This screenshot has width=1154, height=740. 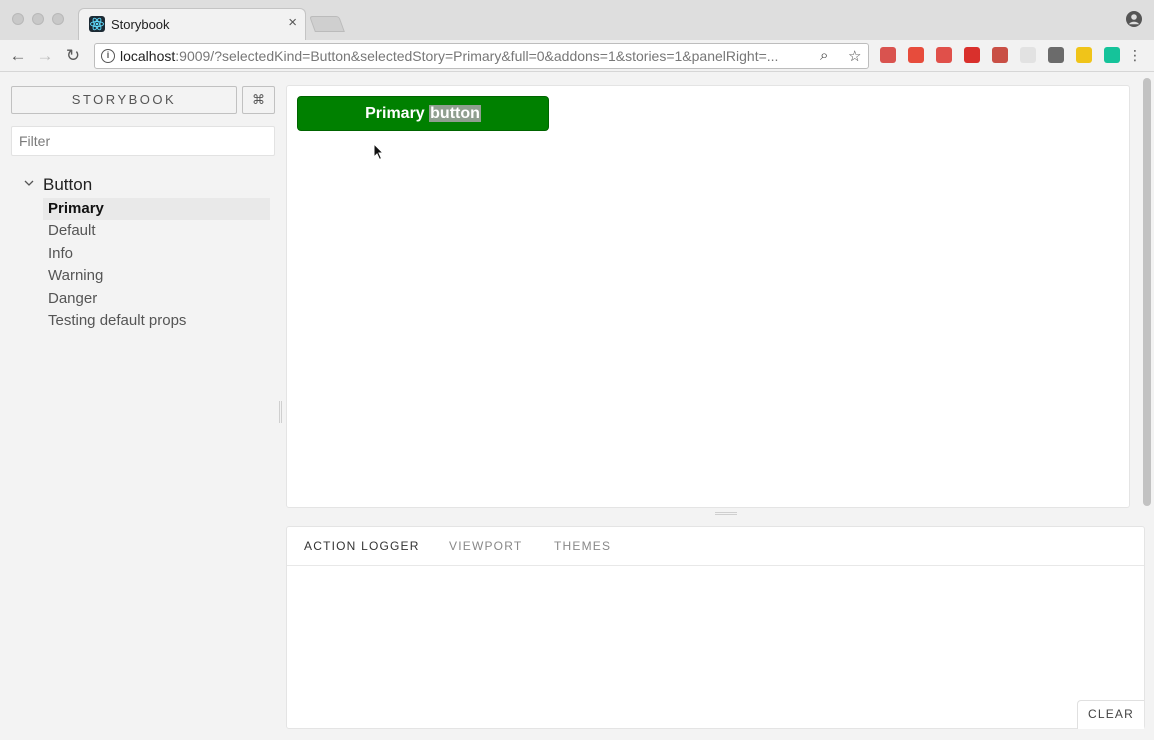 I want to click on window-minimize-control, so click(x=38, y=19).